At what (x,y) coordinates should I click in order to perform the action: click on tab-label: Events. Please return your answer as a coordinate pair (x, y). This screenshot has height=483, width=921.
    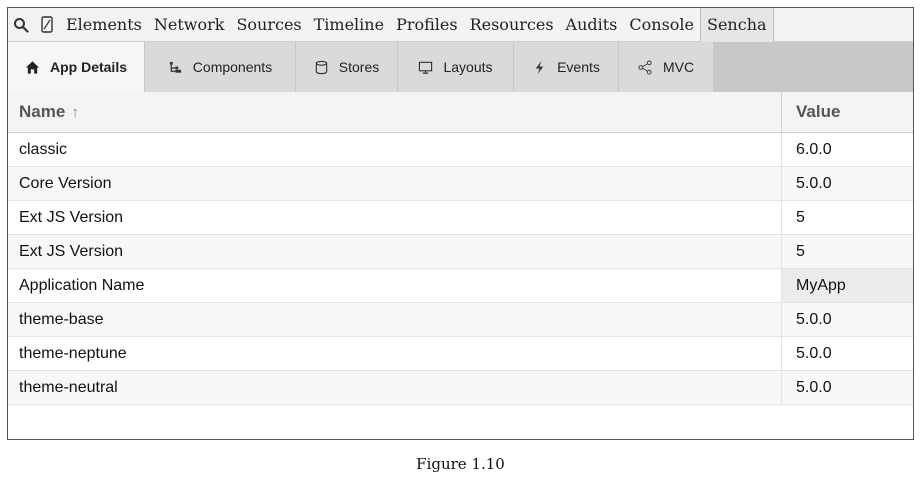
    Looking at the image, I should click on (578, 67).